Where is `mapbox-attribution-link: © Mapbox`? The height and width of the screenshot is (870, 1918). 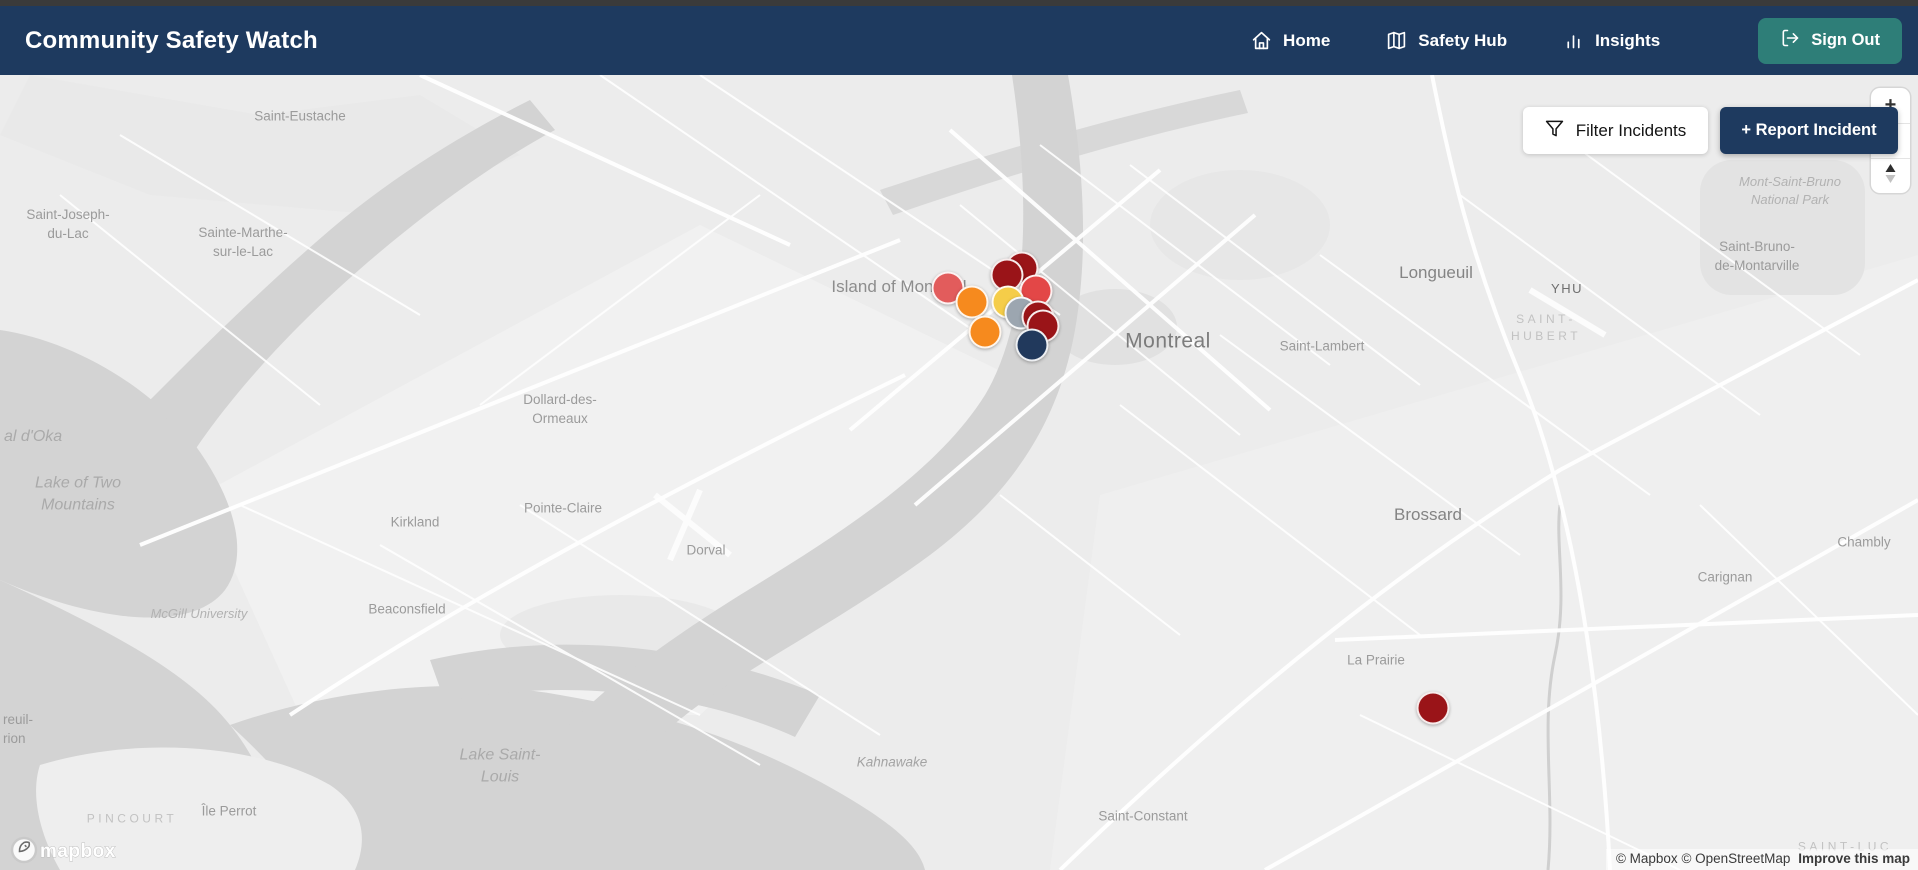 mapbox-attribution-link: © Mapbox is located at coordinates (1647, 858).